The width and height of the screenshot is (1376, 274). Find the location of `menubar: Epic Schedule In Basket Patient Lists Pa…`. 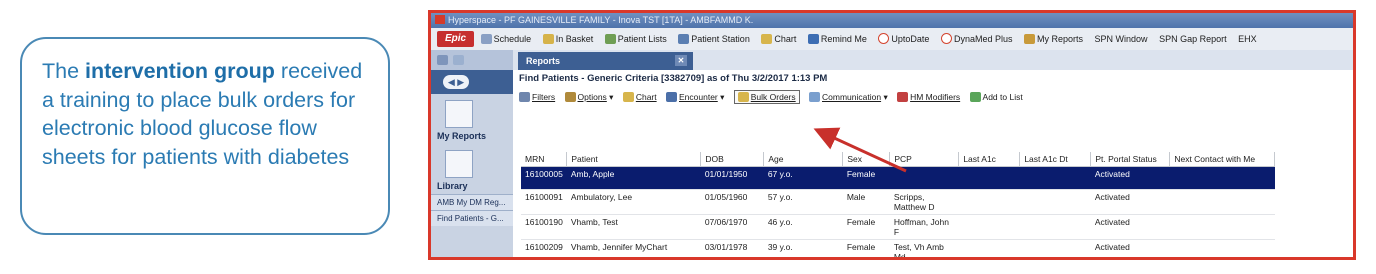

menubar: Epic Schedule In Basket Patient Lists Pa… is located at coordinates (892, 39).